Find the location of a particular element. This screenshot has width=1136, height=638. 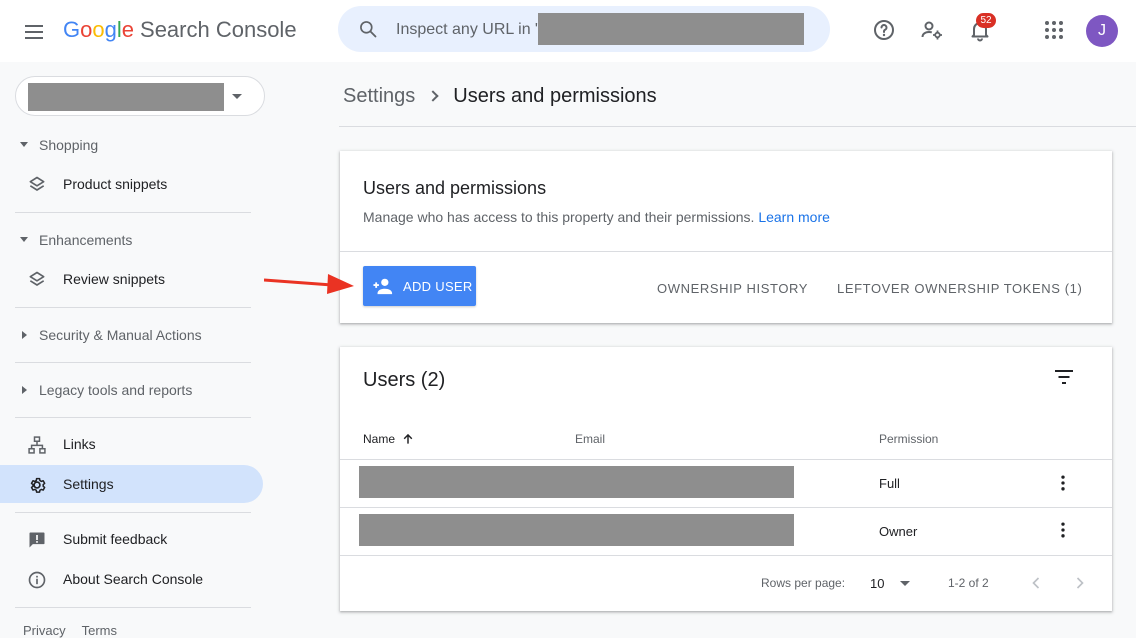

header-divider is located at coordinates (737, 126).